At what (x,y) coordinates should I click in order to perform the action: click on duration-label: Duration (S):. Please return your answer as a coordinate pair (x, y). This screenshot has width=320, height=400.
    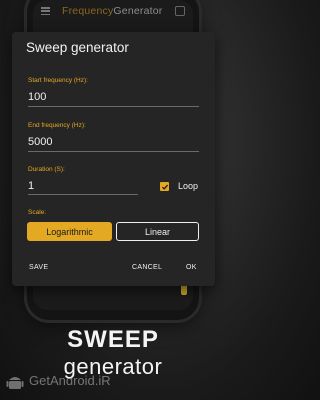
    Looking at the image, I should click on (46, 169).